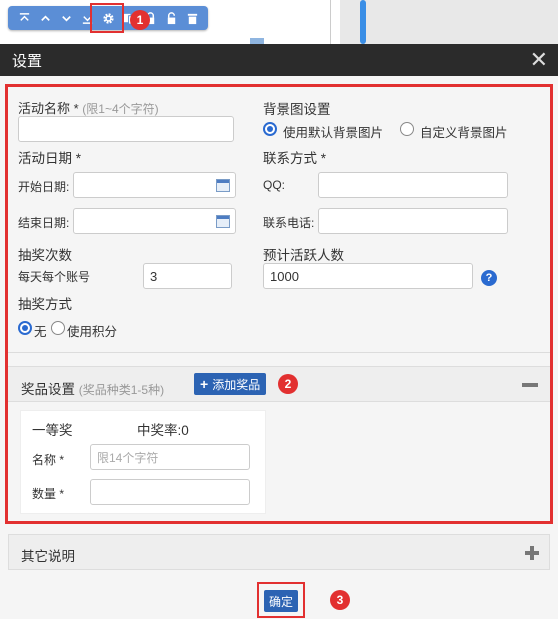 This screenshot has height=619, width=558. I want to click on dialog-title: 设置, so click(27, 61).